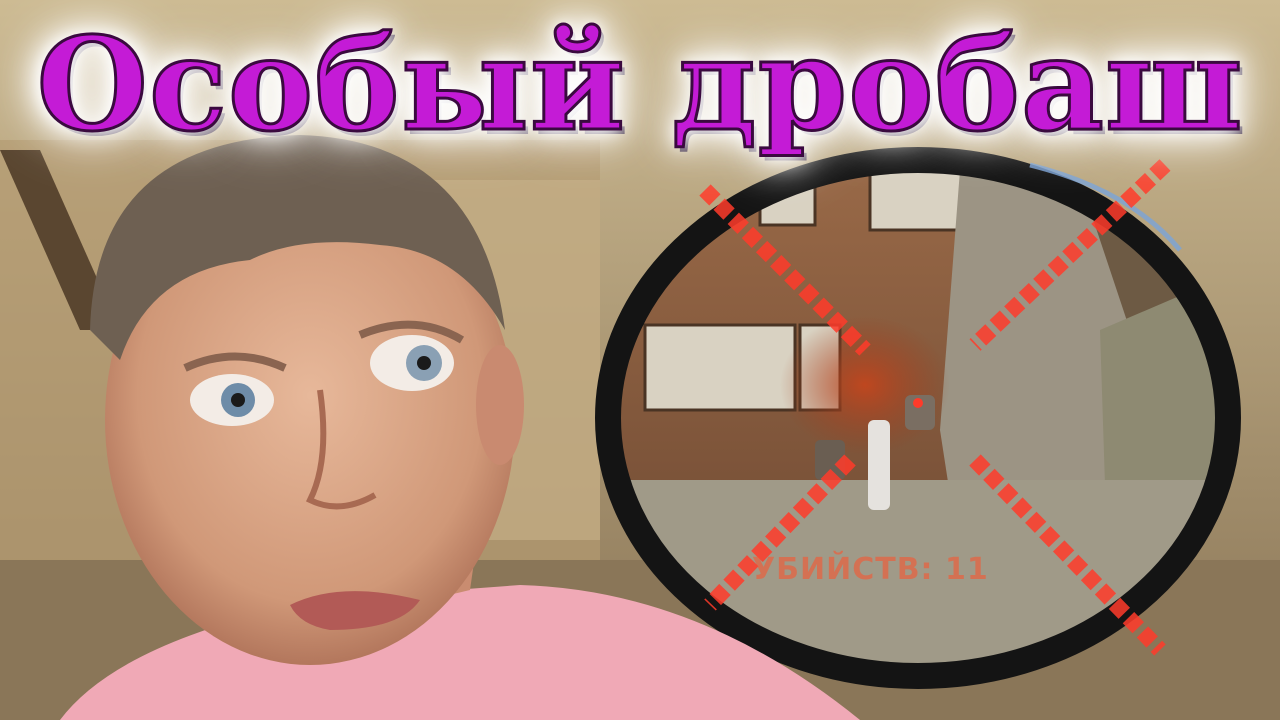  Describe the element at coordinates (865, 385) in the screenshot. I see `blood-splatter` at that location.